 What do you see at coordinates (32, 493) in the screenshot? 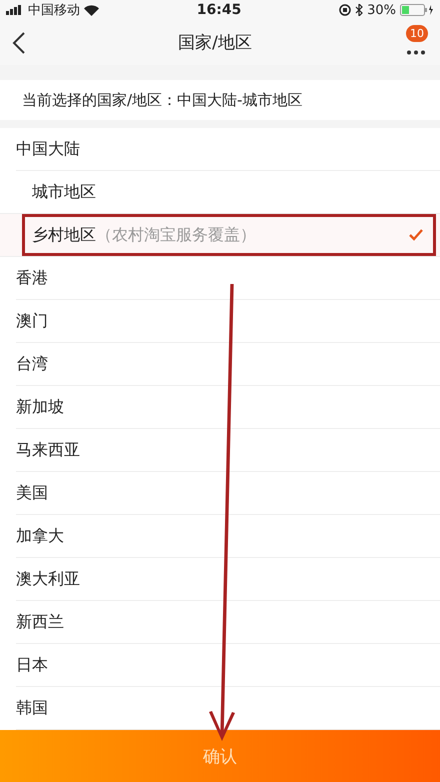
I see `region-name: 美国` at bounding box center [32, 493].